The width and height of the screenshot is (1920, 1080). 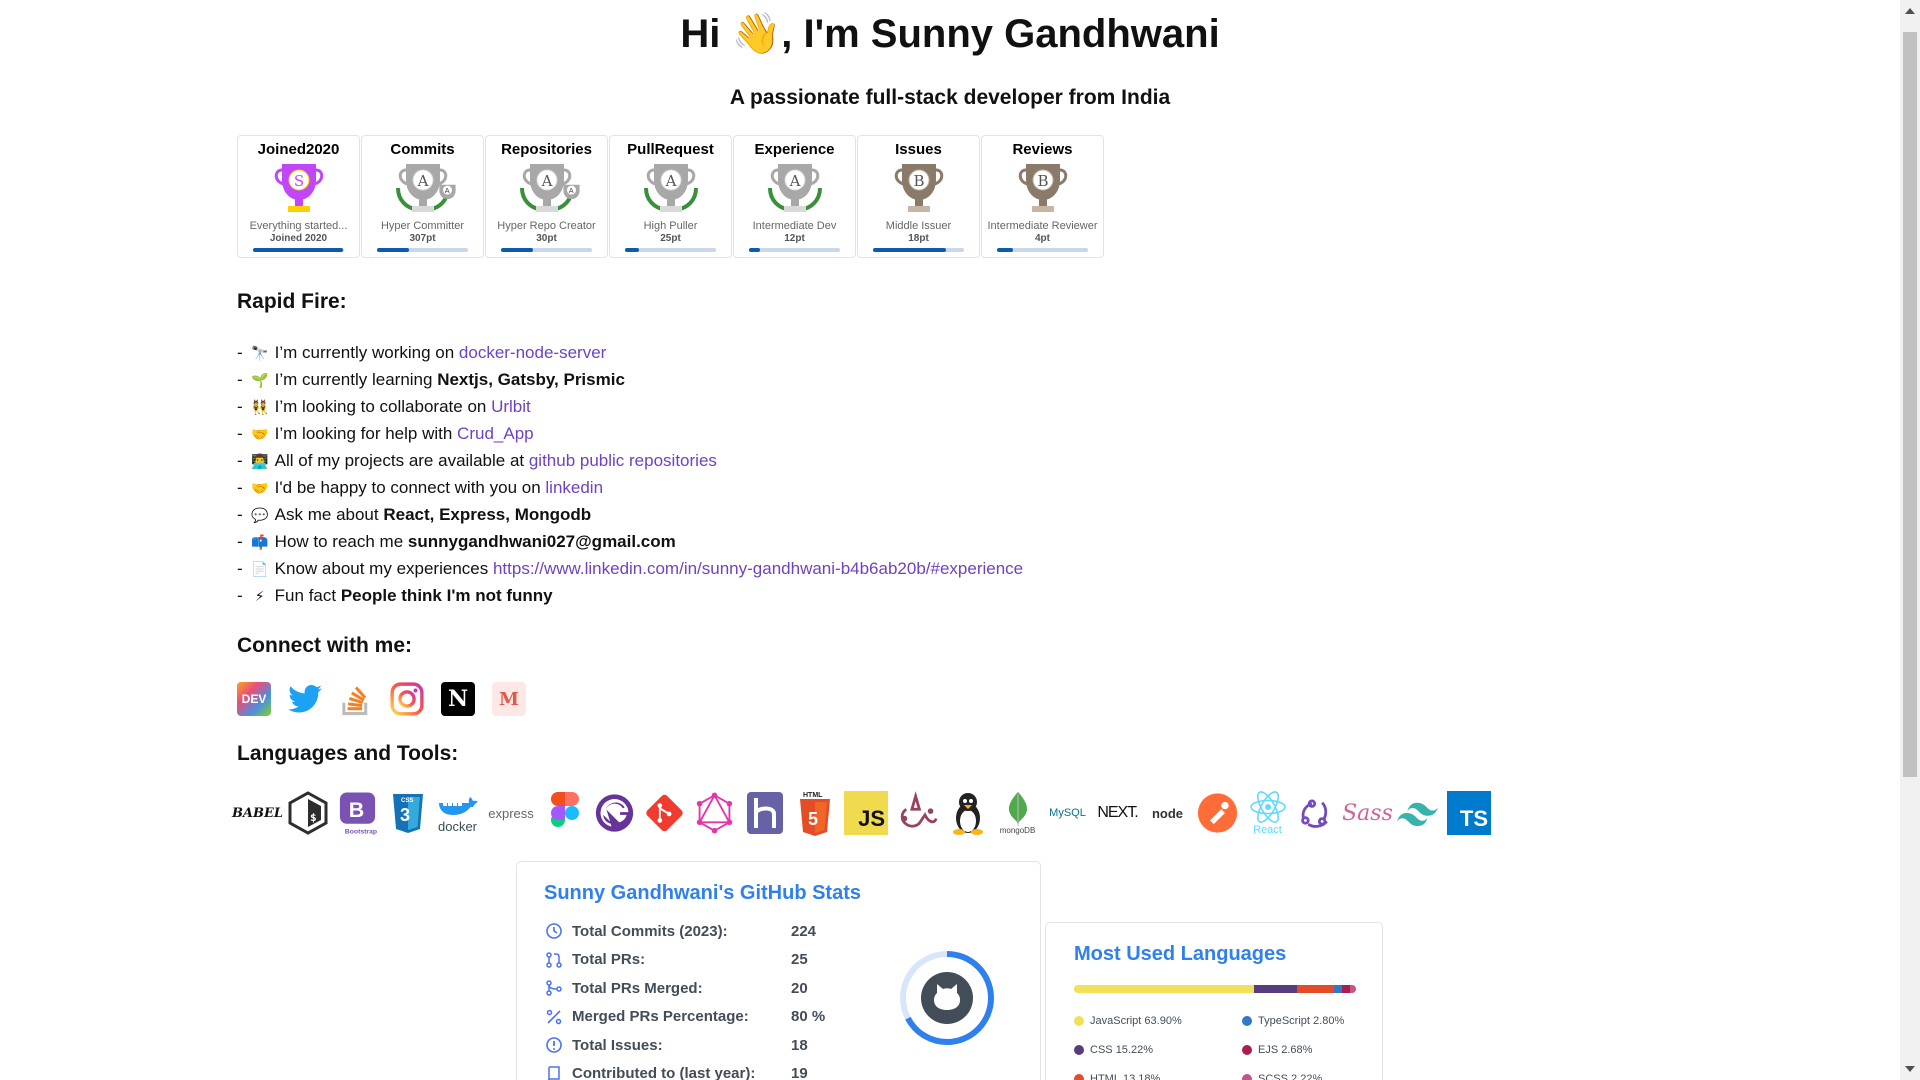 I want to click on stat-value: 80 %, so click(x=808, y=1016).